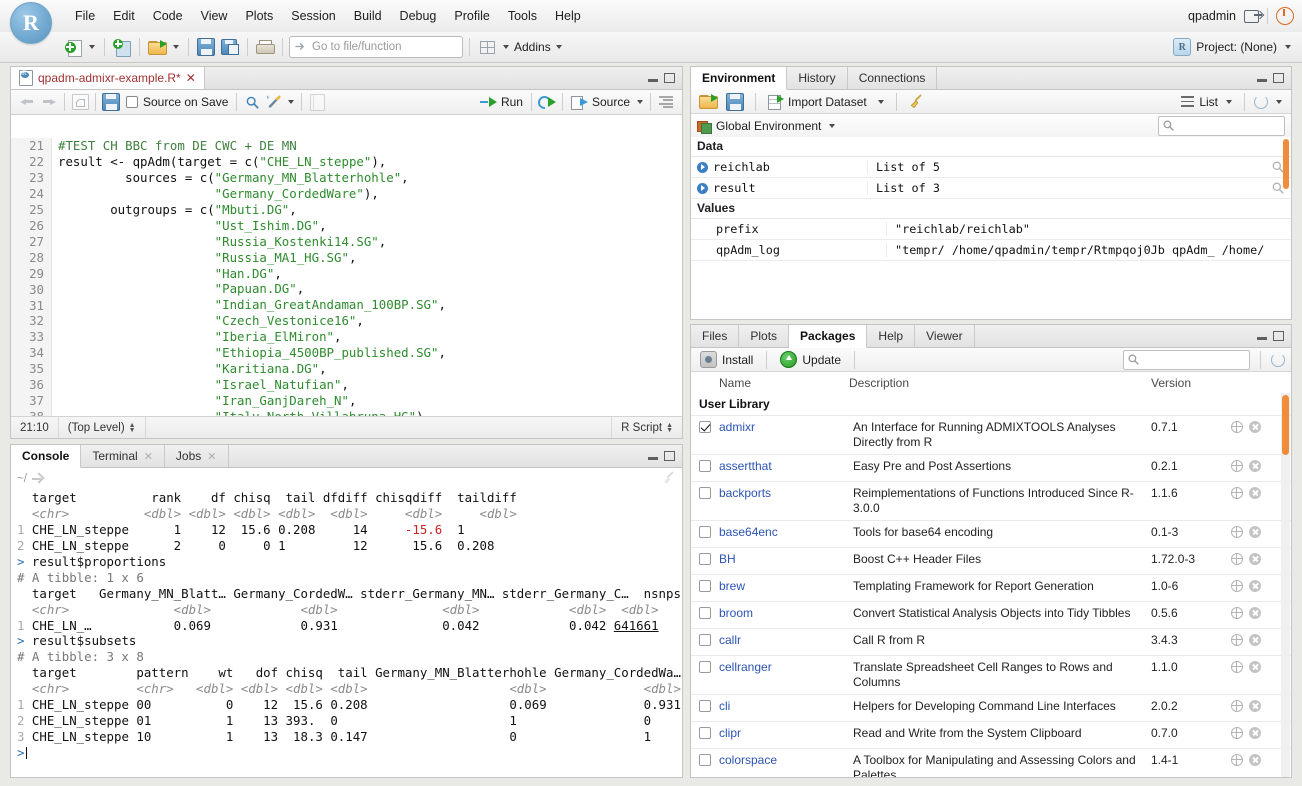 Image resolution: width=1302 pixels, height=786 pixels. I want to click on environment-scope-label: Global Environment, so click(768, 126).